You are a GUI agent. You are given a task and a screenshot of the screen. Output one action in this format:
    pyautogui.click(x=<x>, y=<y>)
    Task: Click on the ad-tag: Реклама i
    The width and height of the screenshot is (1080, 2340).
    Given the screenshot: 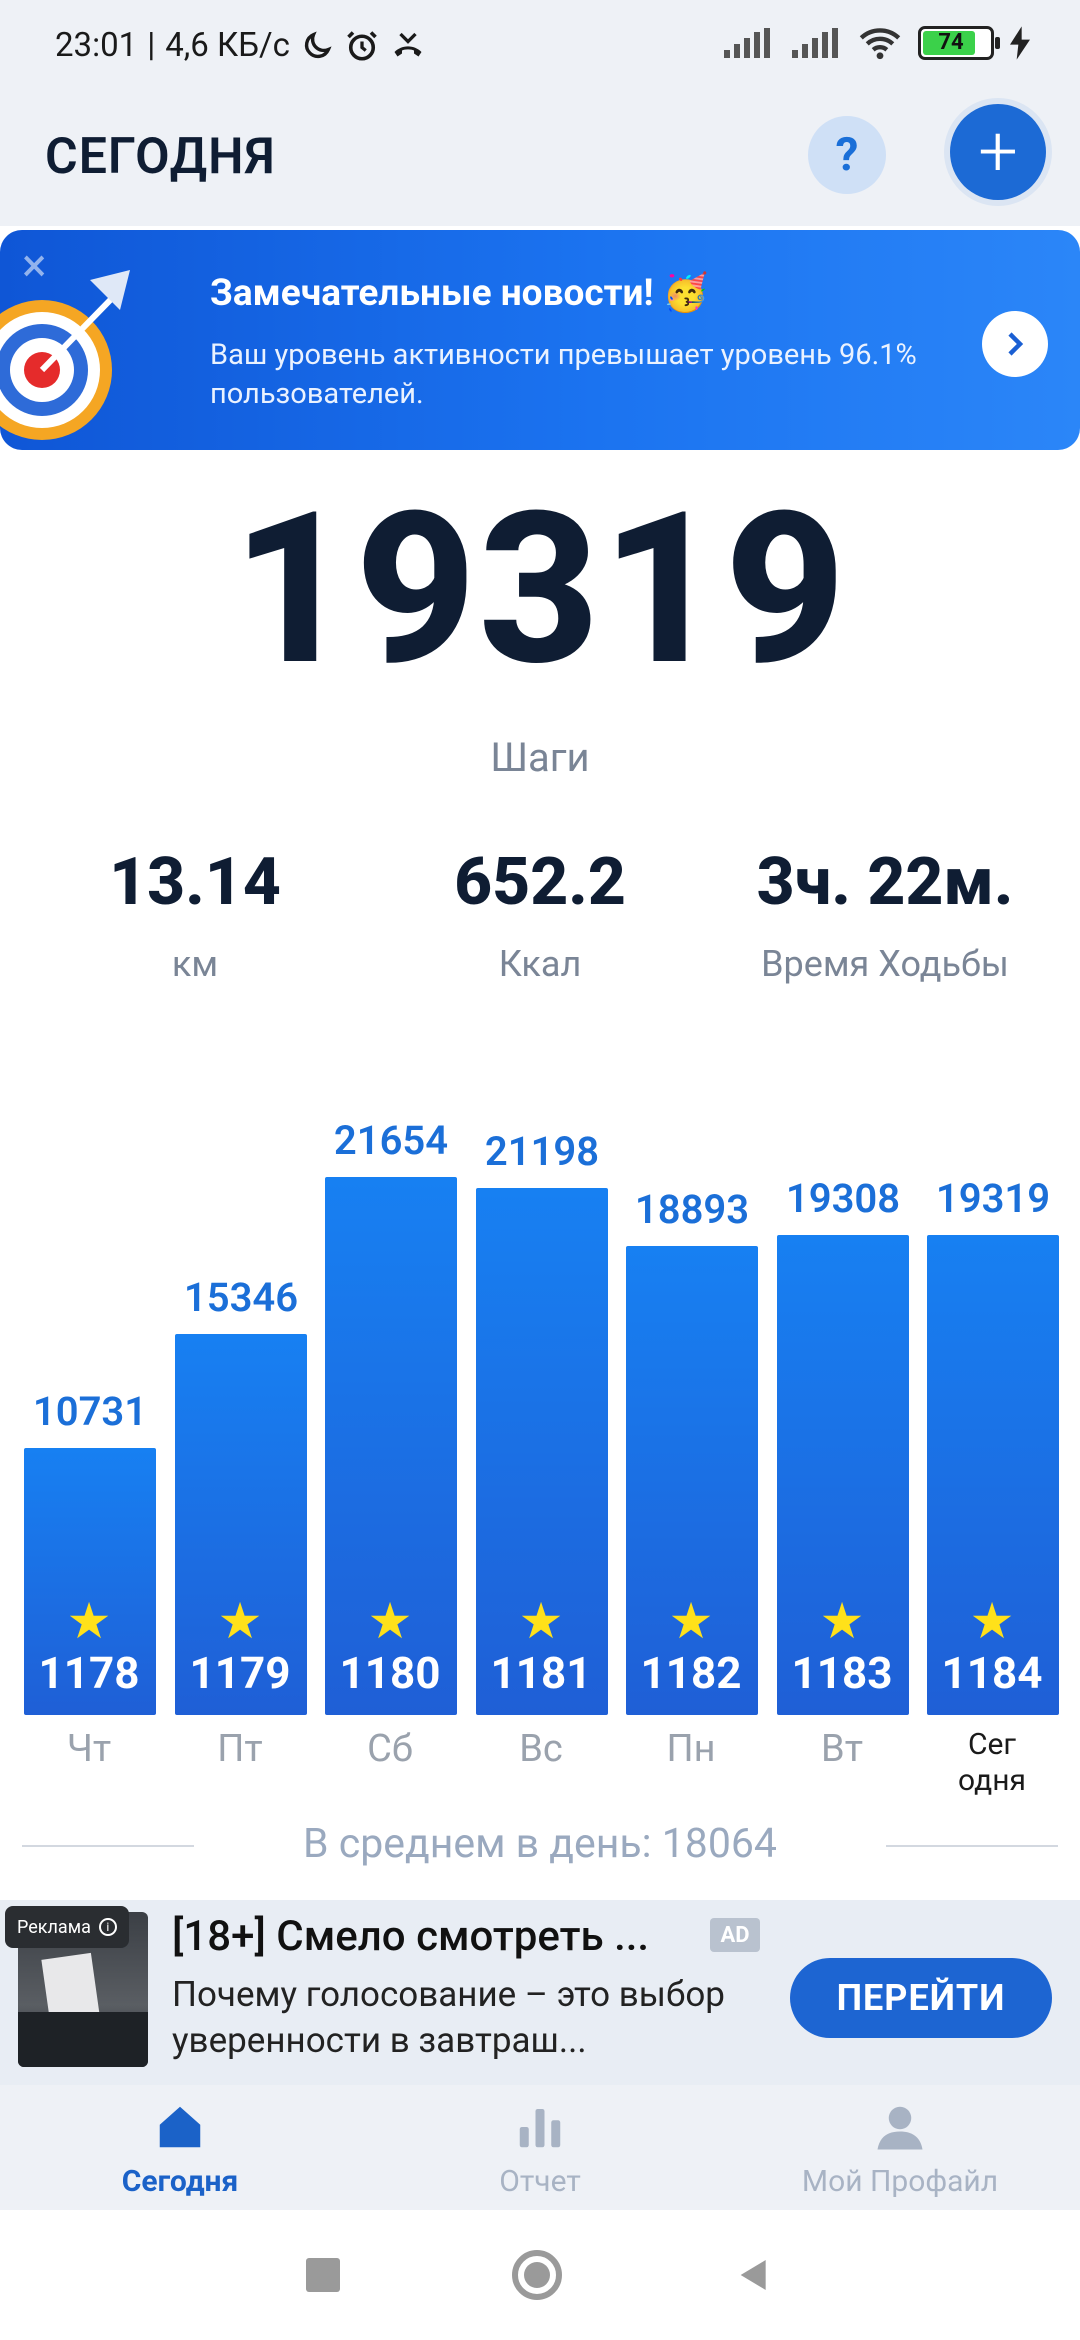 What is the action you would take?
    pyautogui.click(x=67, y=1927)
    